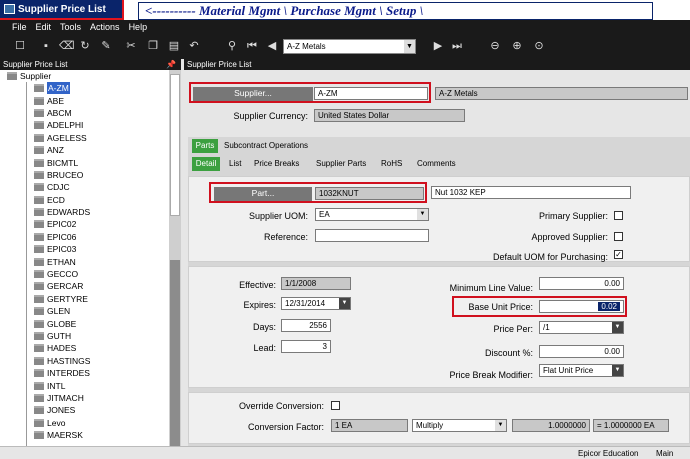  What do you see at coordinates (285, 237) in the screenshot?
I see `reference-label: Reference:` at bounding box center [285, 237].